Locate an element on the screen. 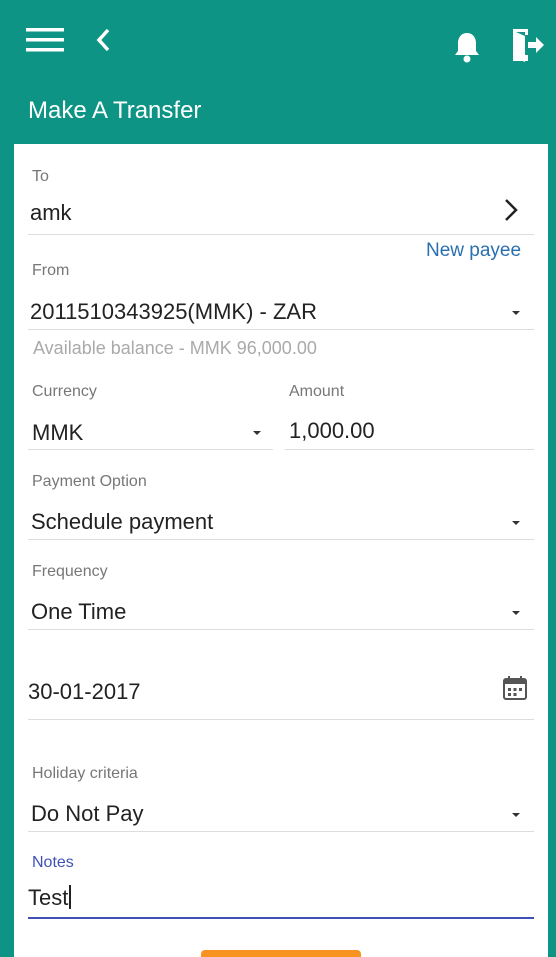  calendar-icon is located at coordinates (515, 688).